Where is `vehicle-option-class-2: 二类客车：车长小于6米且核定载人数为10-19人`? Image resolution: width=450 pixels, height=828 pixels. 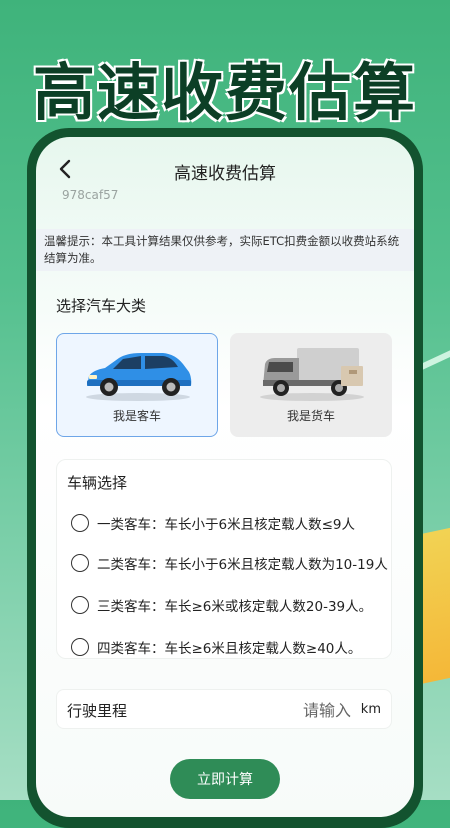
vehicle-option-class-2: 二类客车：车长小于6米且核定载人数为10-19人 is located at coordinates (231, 564).